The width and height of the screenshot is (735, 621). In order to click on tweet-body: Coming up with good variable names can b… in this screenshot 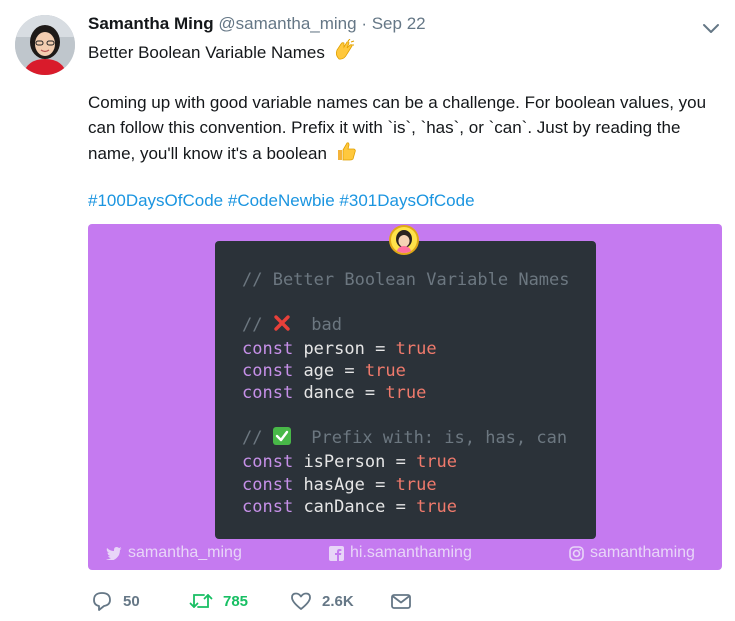, I will do `click(405, 129)`.